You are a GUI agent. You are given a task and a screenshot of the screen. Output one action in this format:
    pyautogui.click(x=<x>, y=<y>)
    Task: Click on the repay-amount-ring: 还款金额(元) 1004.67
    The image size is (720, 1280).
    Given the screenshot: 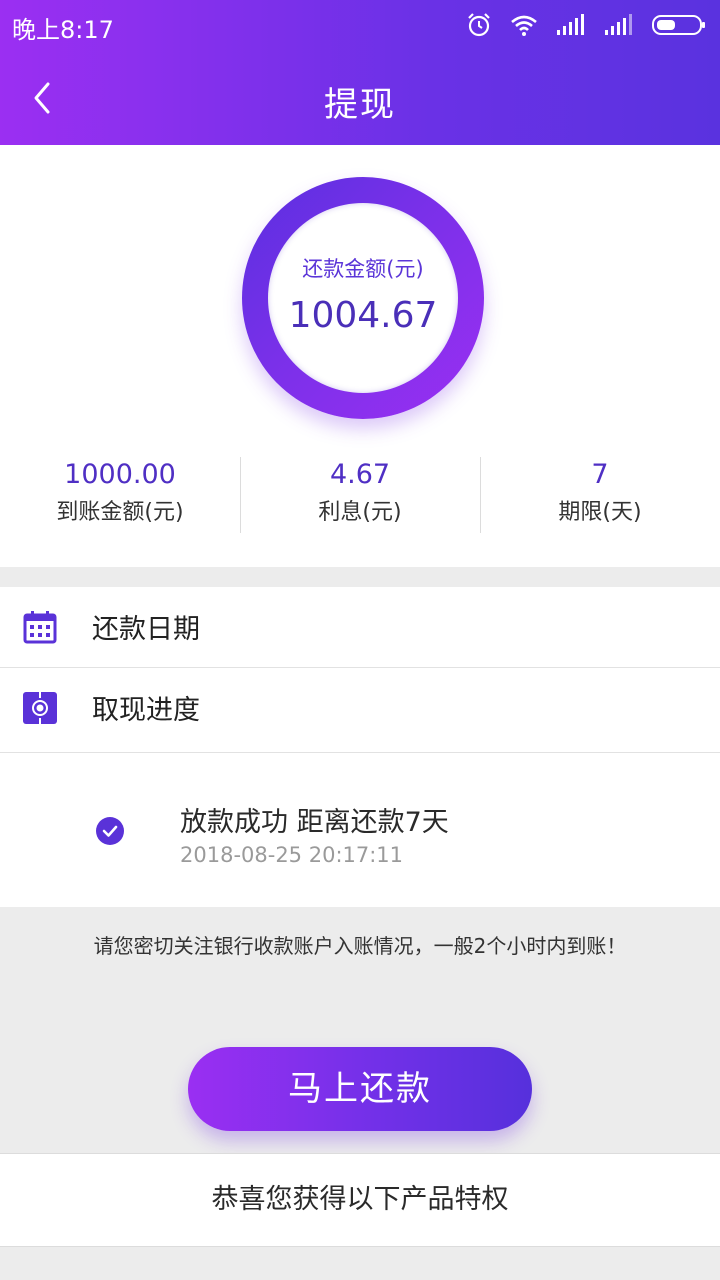 What is the action you would take?
    pyautogui.click(x=363, y=298)
    